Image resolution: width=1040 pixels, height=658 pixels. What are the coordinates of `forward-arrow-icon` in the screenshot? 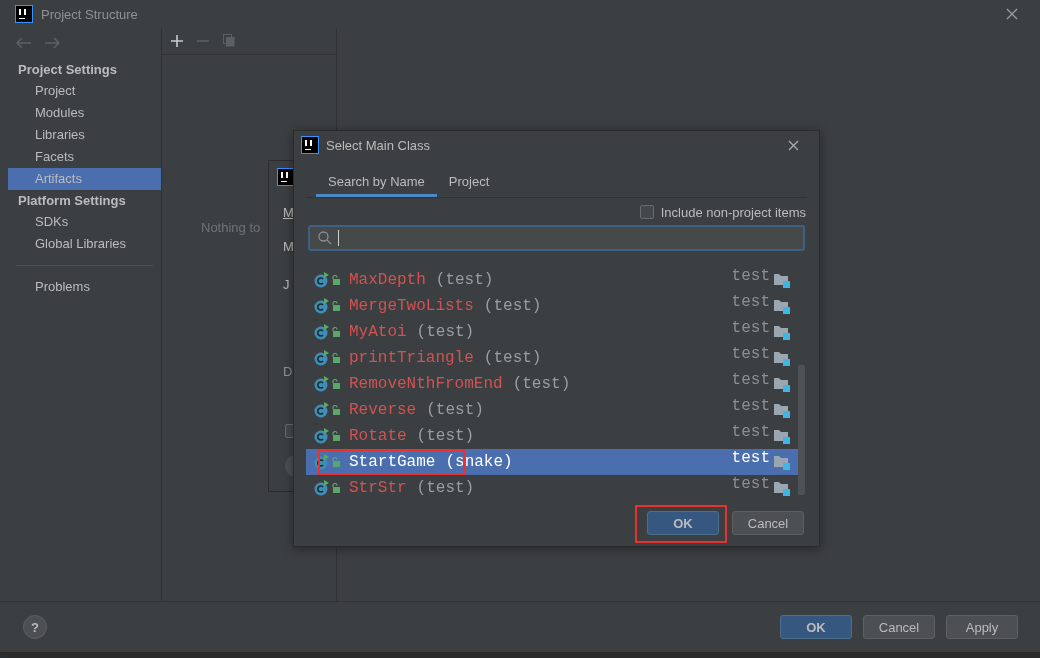 It's located at (52, 43).